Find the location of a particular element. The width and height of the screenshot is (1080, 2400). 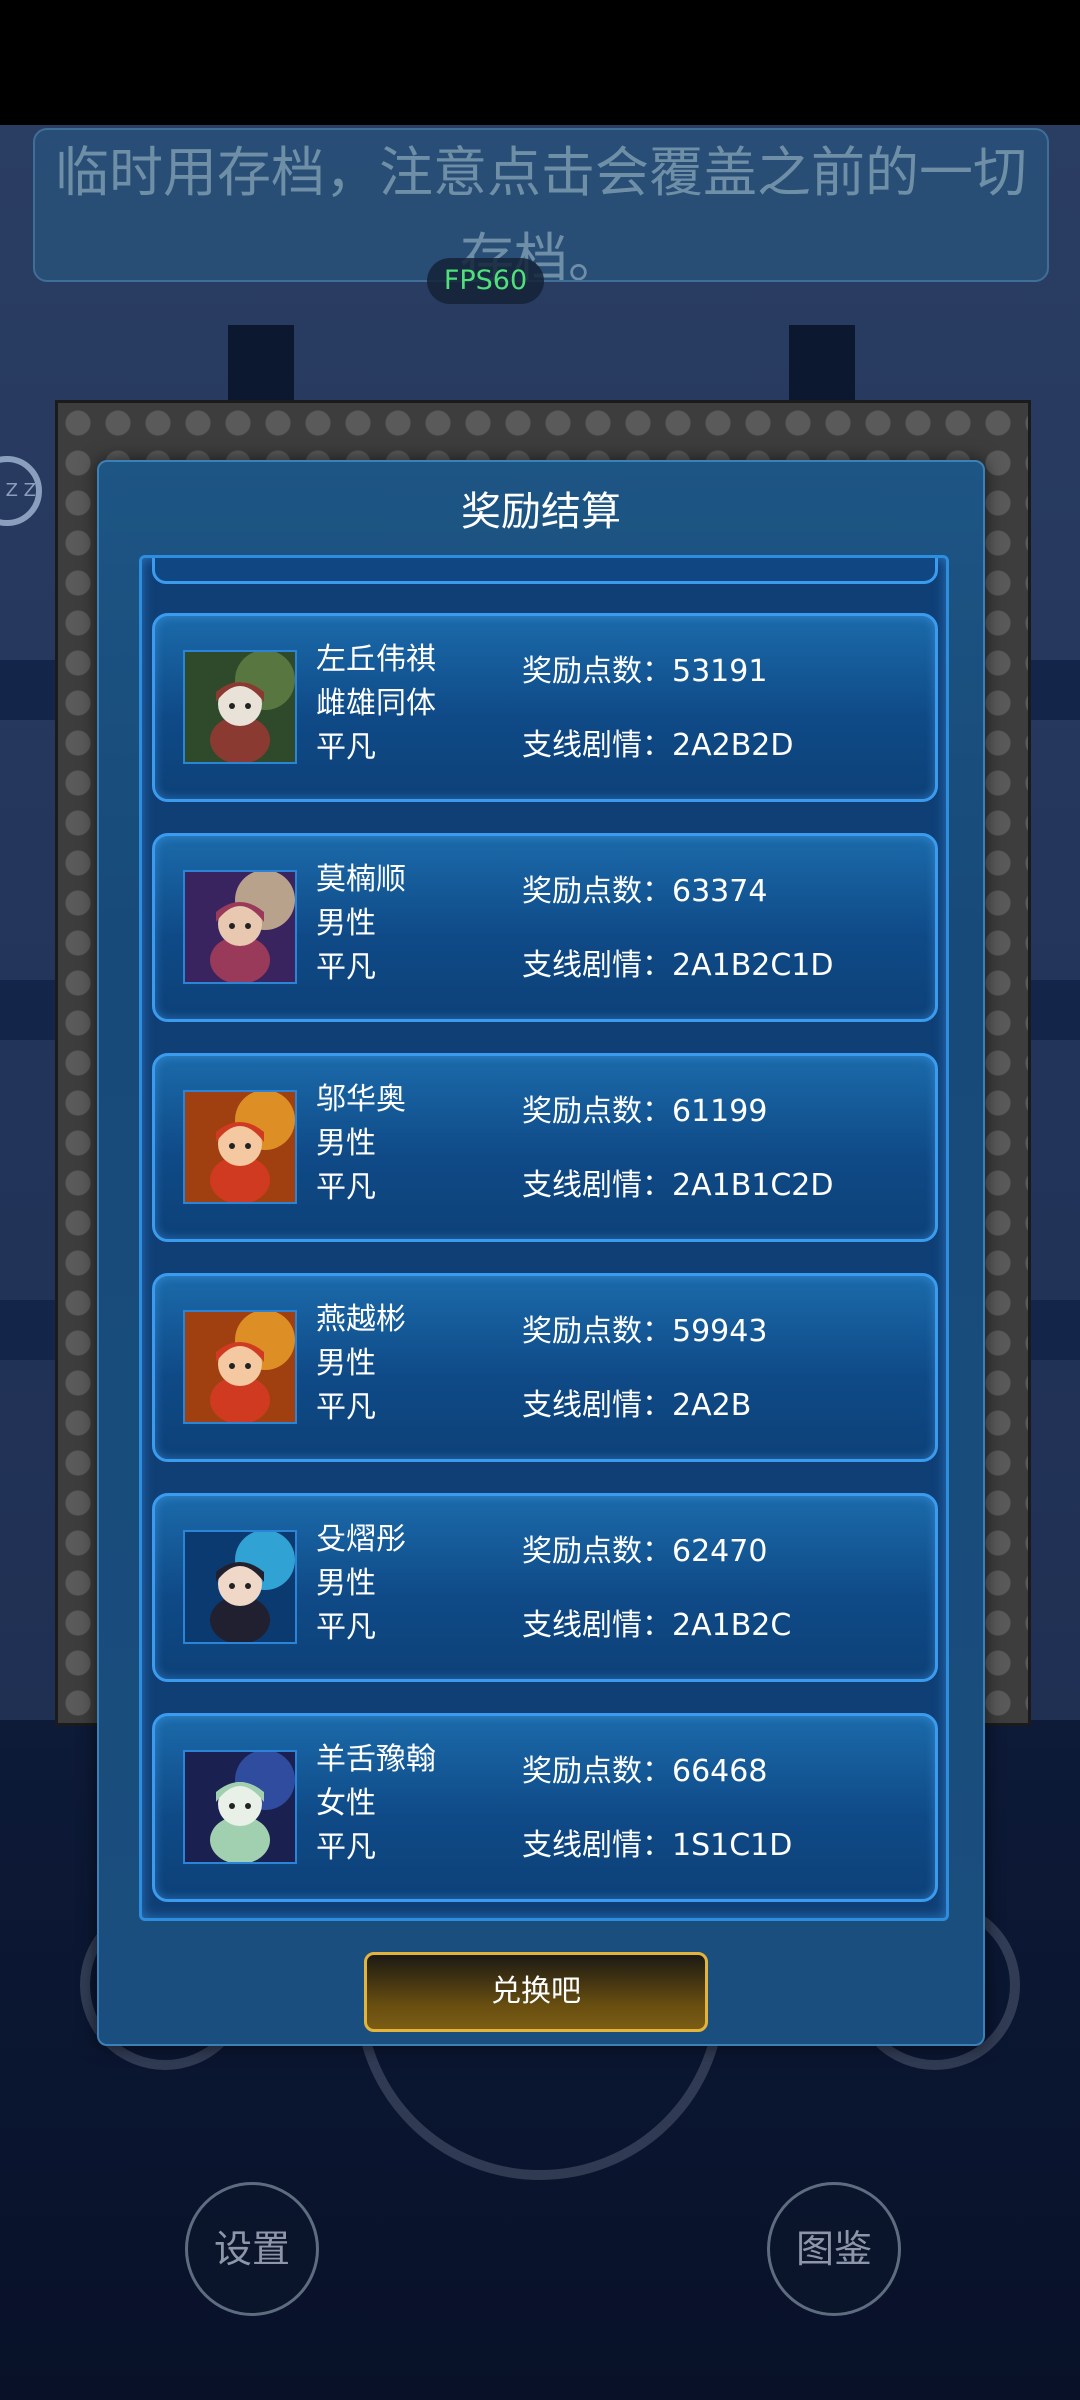

character-name: 左丘伟祺 is located at coordinates (376, 659).